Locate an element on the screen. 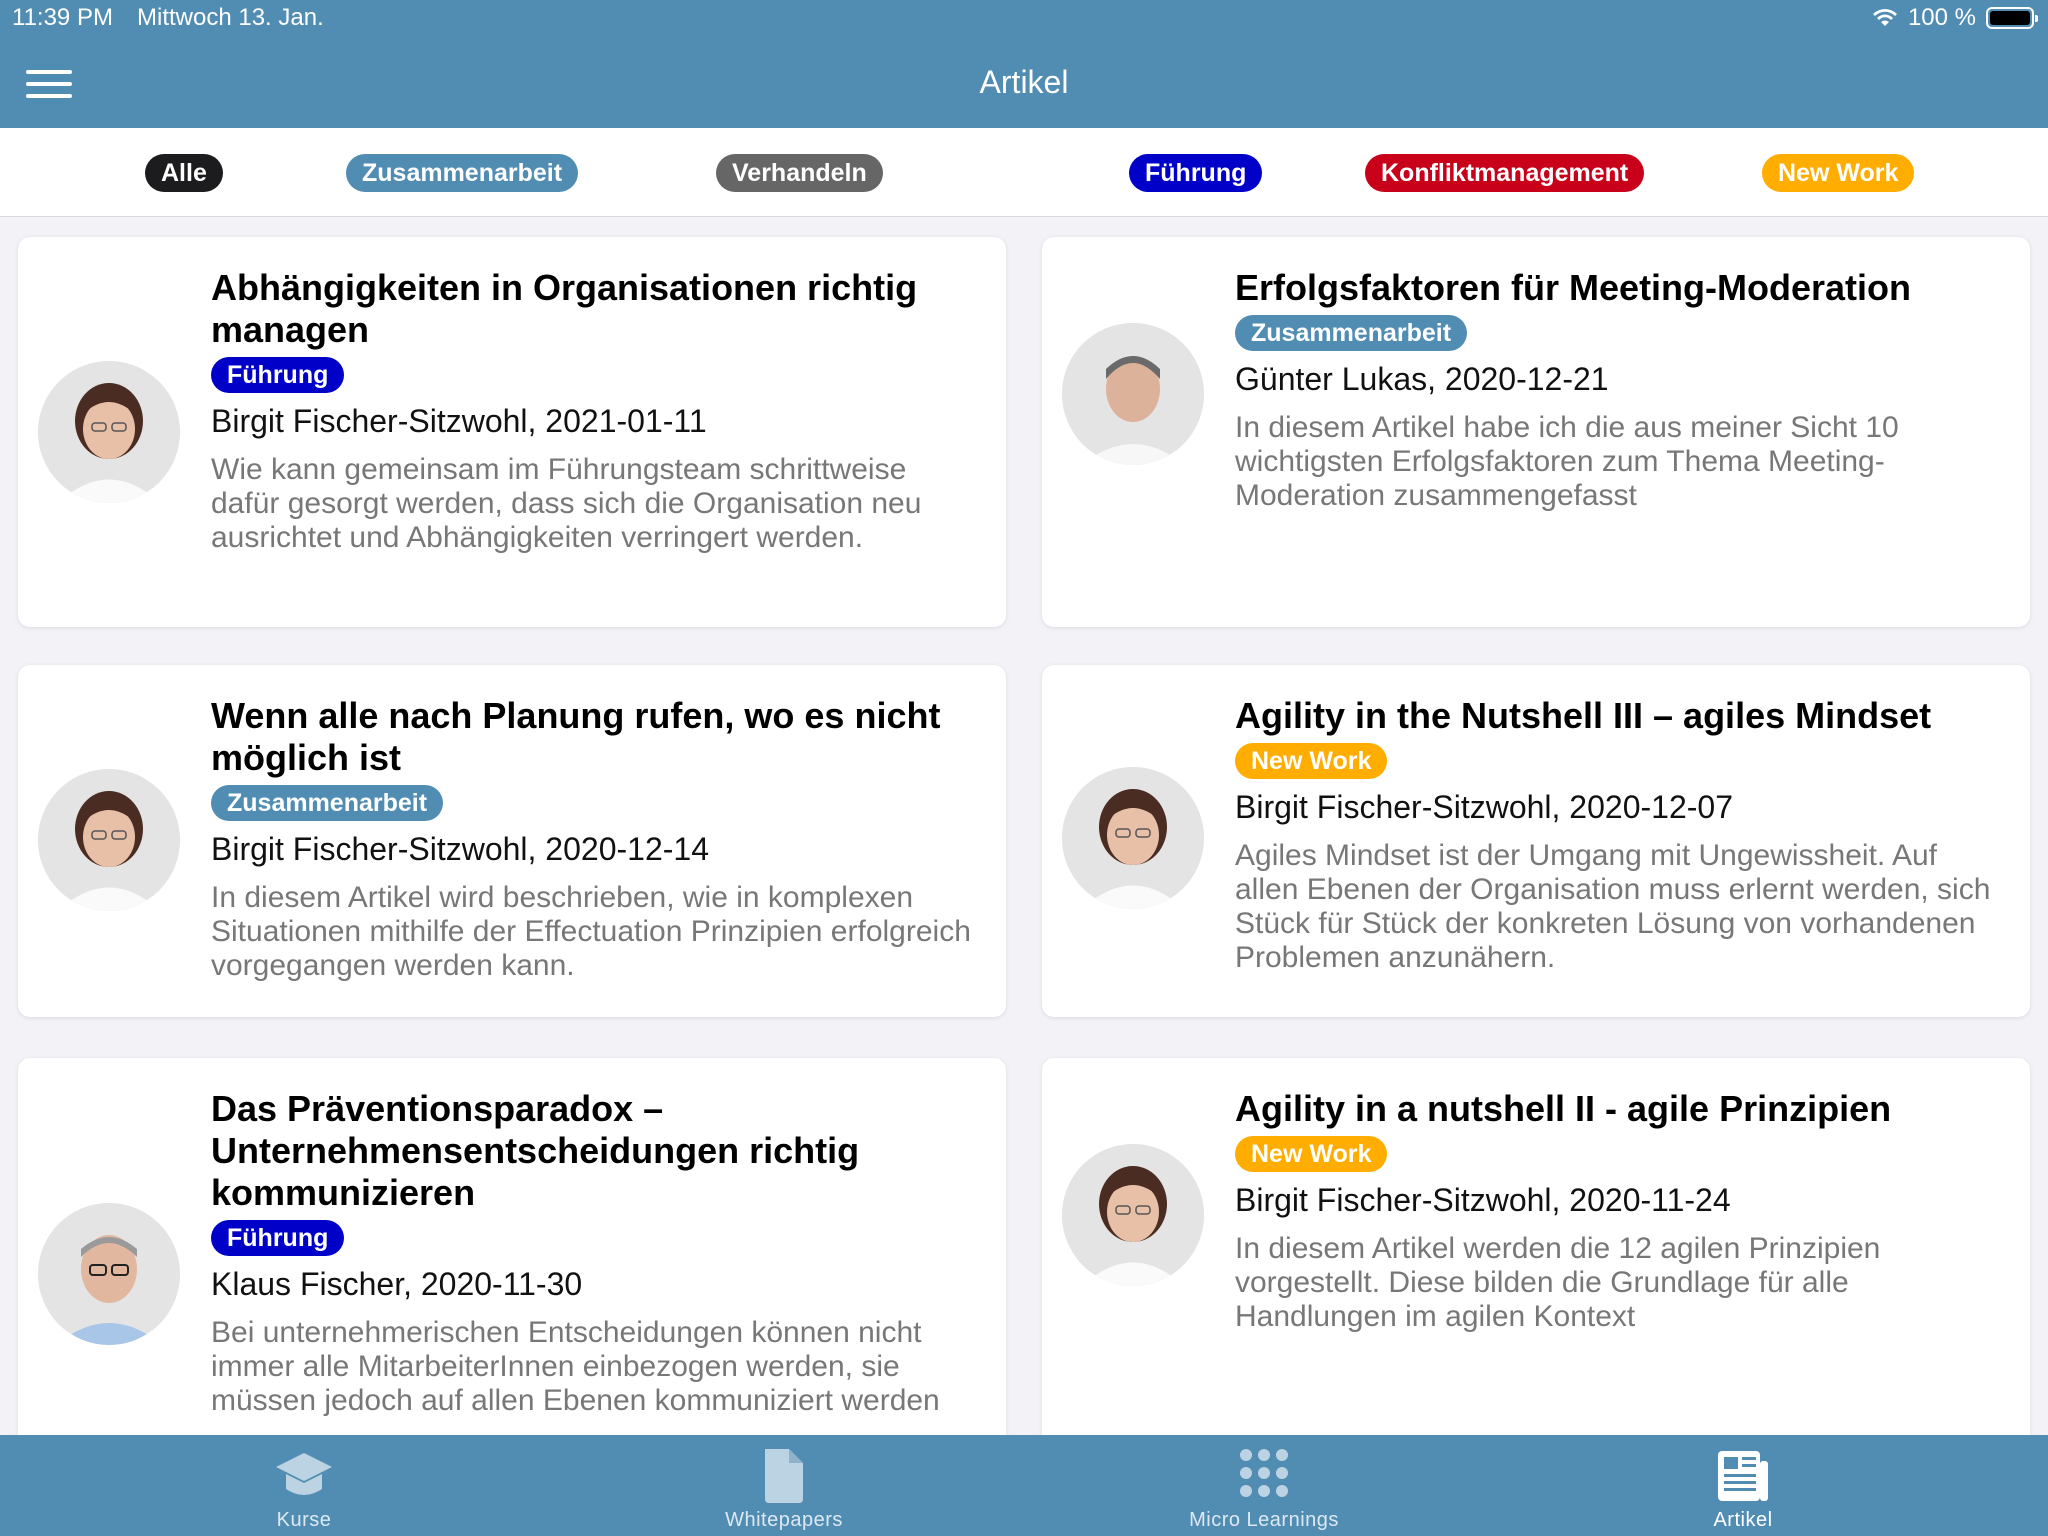 This screenshot has height=1536, width=2048. document-icon is located at coordinates (784, 1476).